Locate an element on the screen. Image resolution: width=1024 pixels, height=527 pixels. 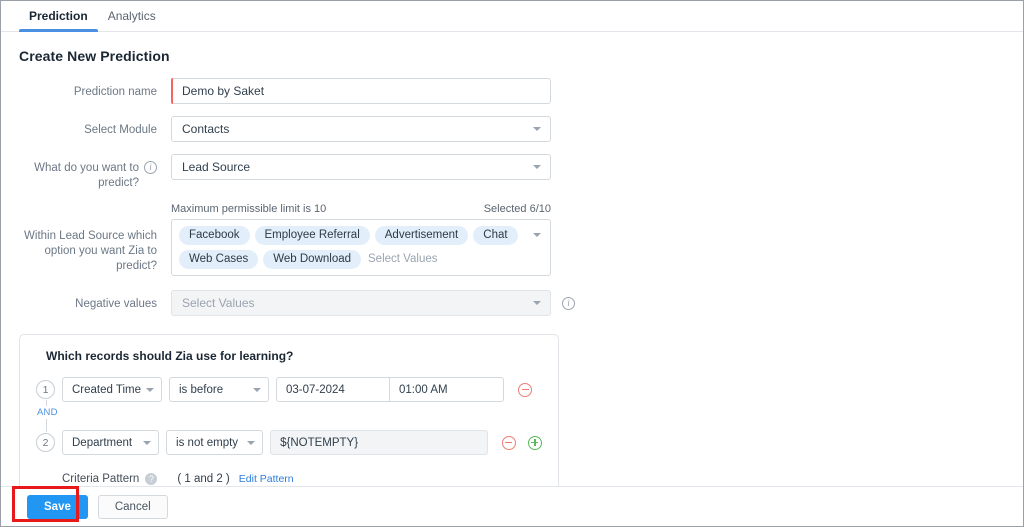
negative-values-field-wrap: Select Values i is located at coordinates (373, 303).